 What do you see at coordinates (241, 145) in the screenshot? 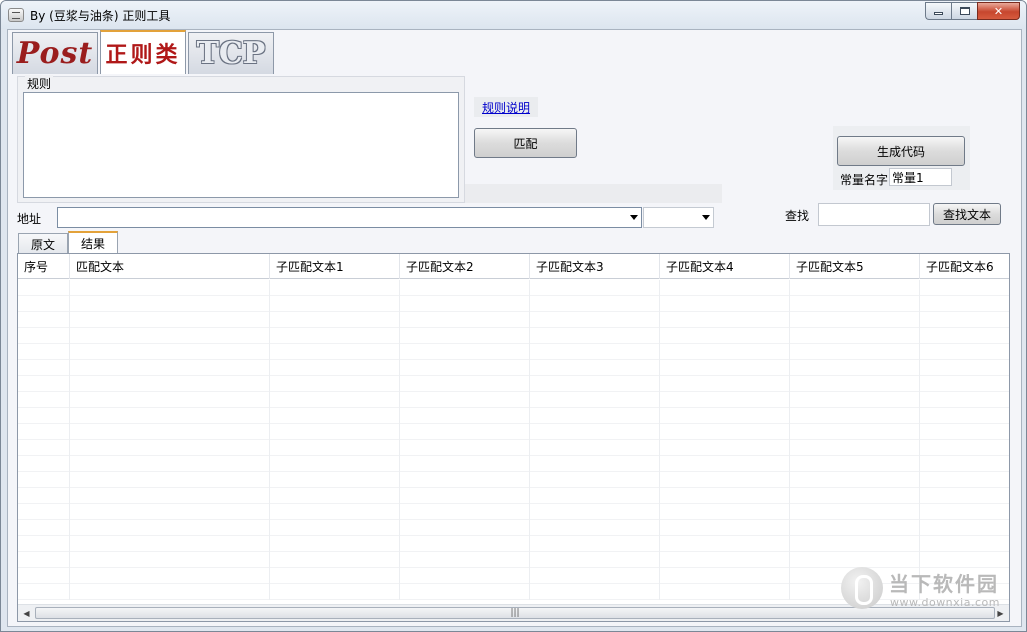
I see `rule-textarea` at bounding box center [241, 145].